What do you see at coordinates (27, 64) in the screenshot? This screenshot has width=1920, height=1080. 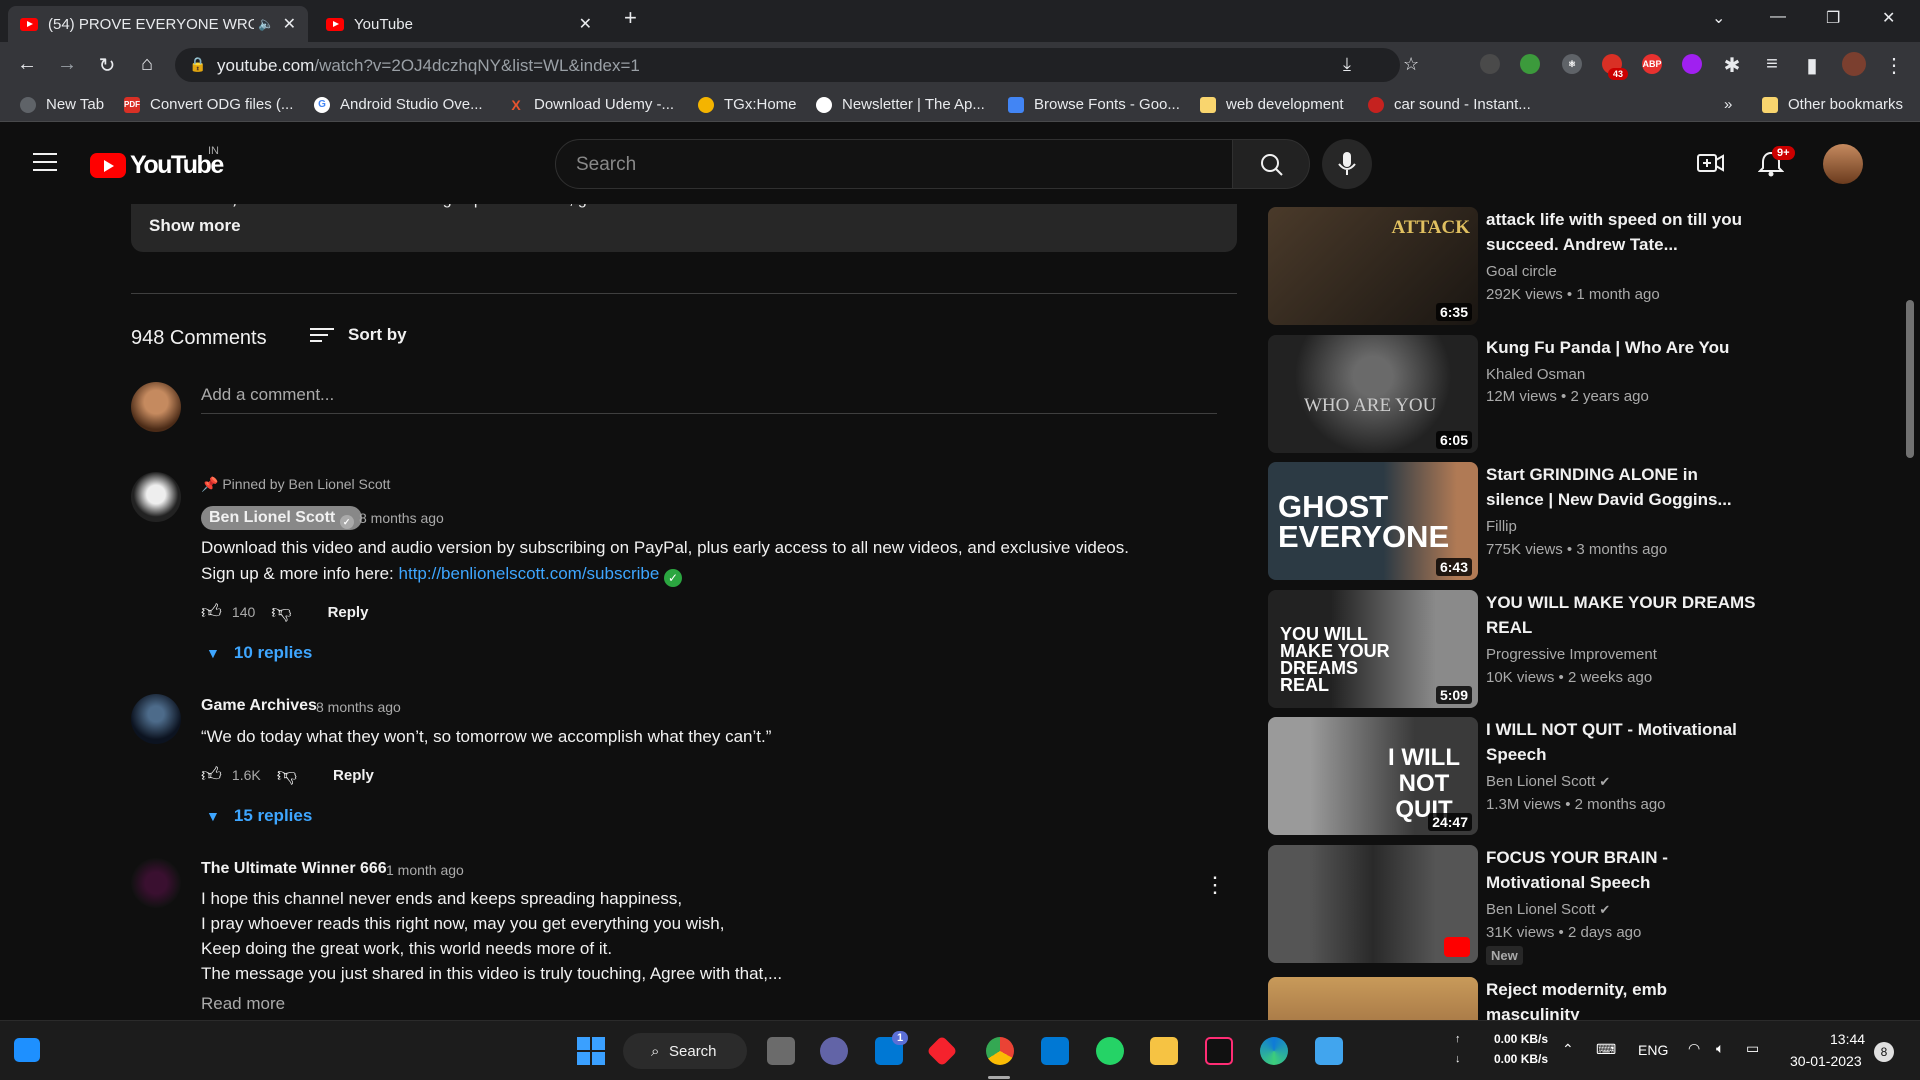 I see `back-icon: ←` at bounding box center [27, 64].